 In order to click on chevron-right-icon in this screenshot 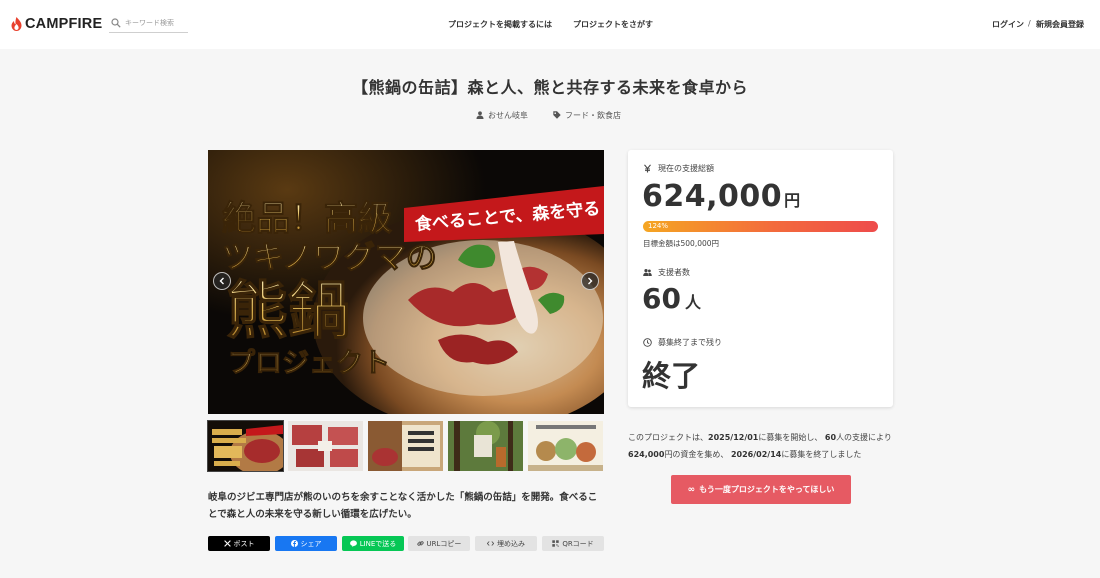, I will do `click(590, 281)`.